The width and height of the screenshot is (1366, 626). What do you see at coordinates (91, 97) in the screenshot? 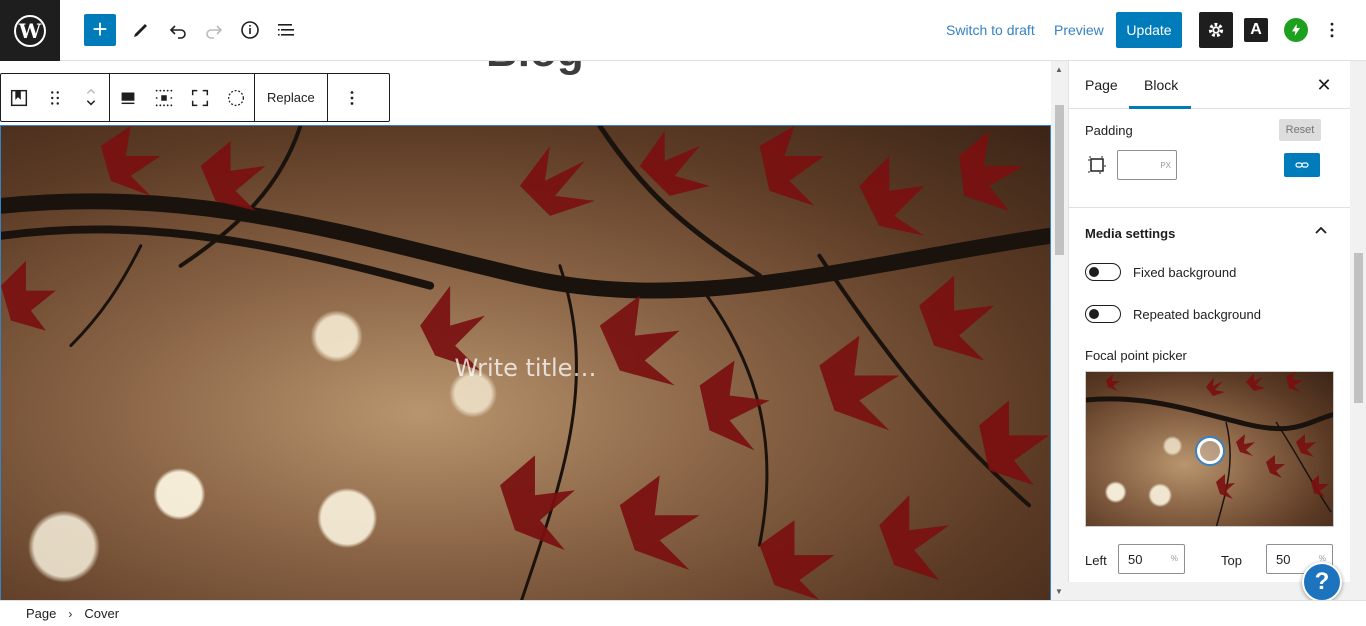
I see `move-up-down-icon` at bounding box center [91, 97].